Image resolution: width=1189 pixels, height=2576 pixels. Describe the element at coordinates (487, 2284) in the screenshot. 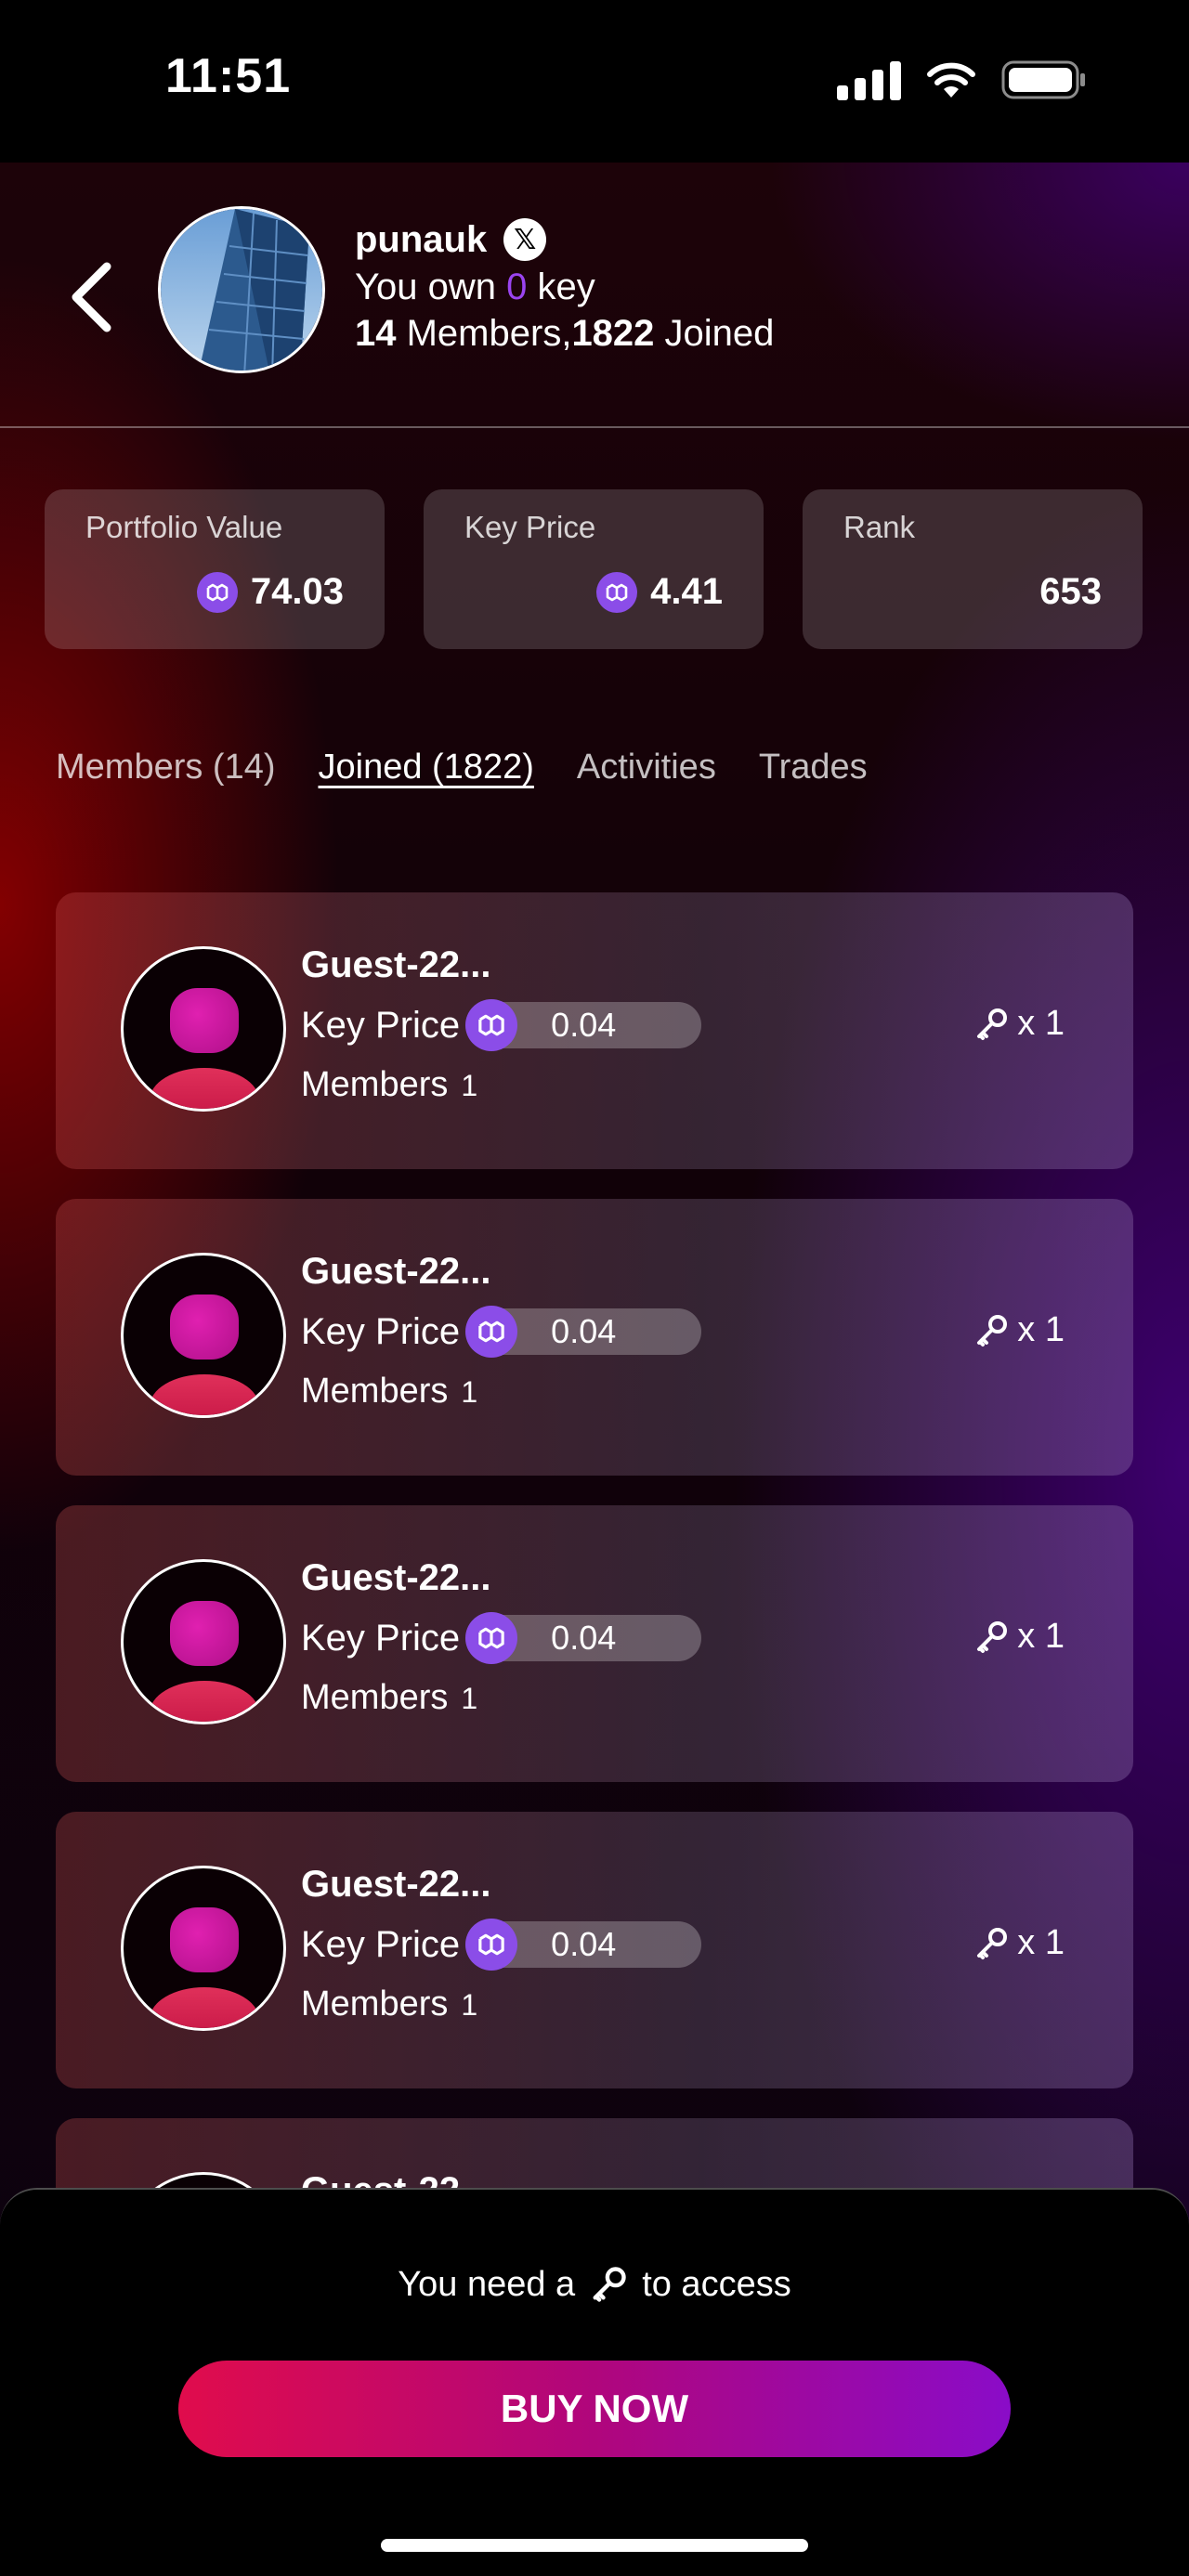

I see `need-prefix: You need a` at that location.